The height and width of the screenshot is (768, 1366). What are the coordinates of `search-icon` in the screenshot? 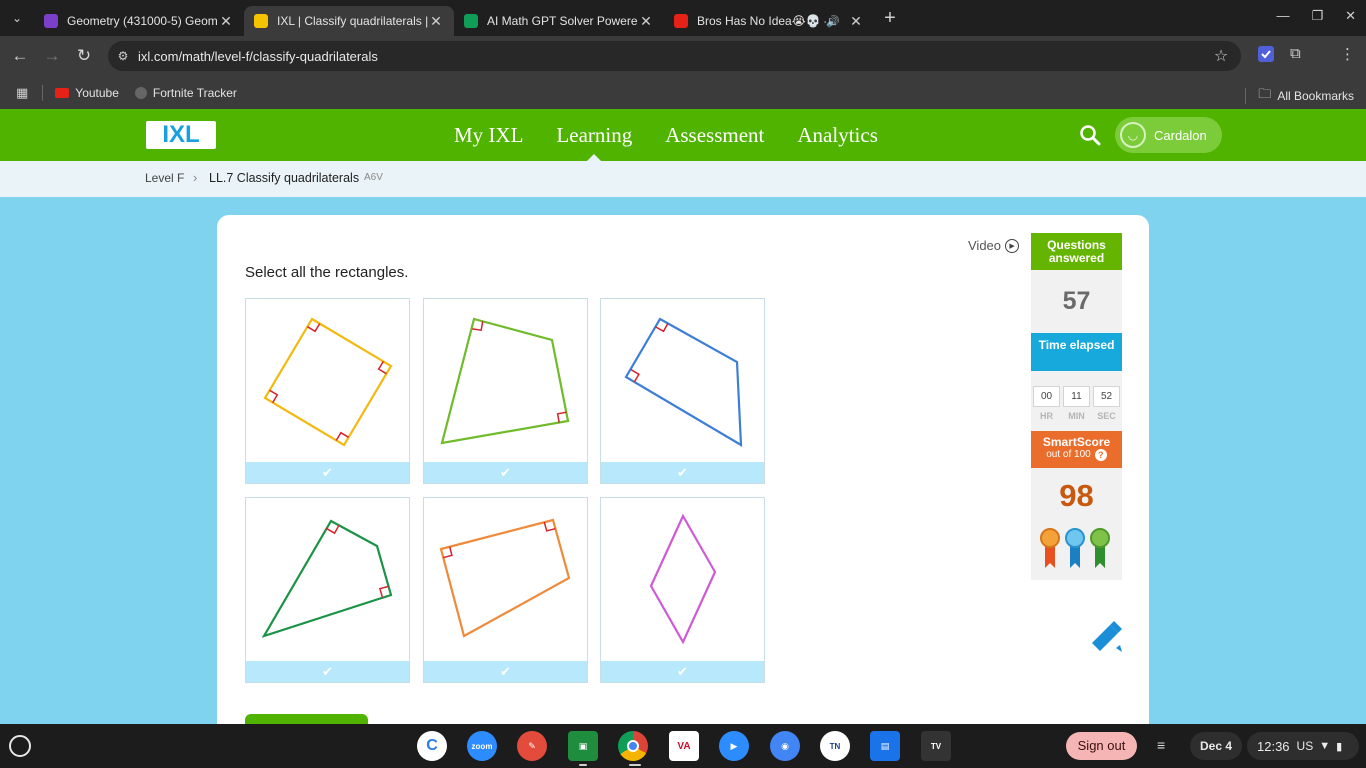 It's located at (1090, 135).